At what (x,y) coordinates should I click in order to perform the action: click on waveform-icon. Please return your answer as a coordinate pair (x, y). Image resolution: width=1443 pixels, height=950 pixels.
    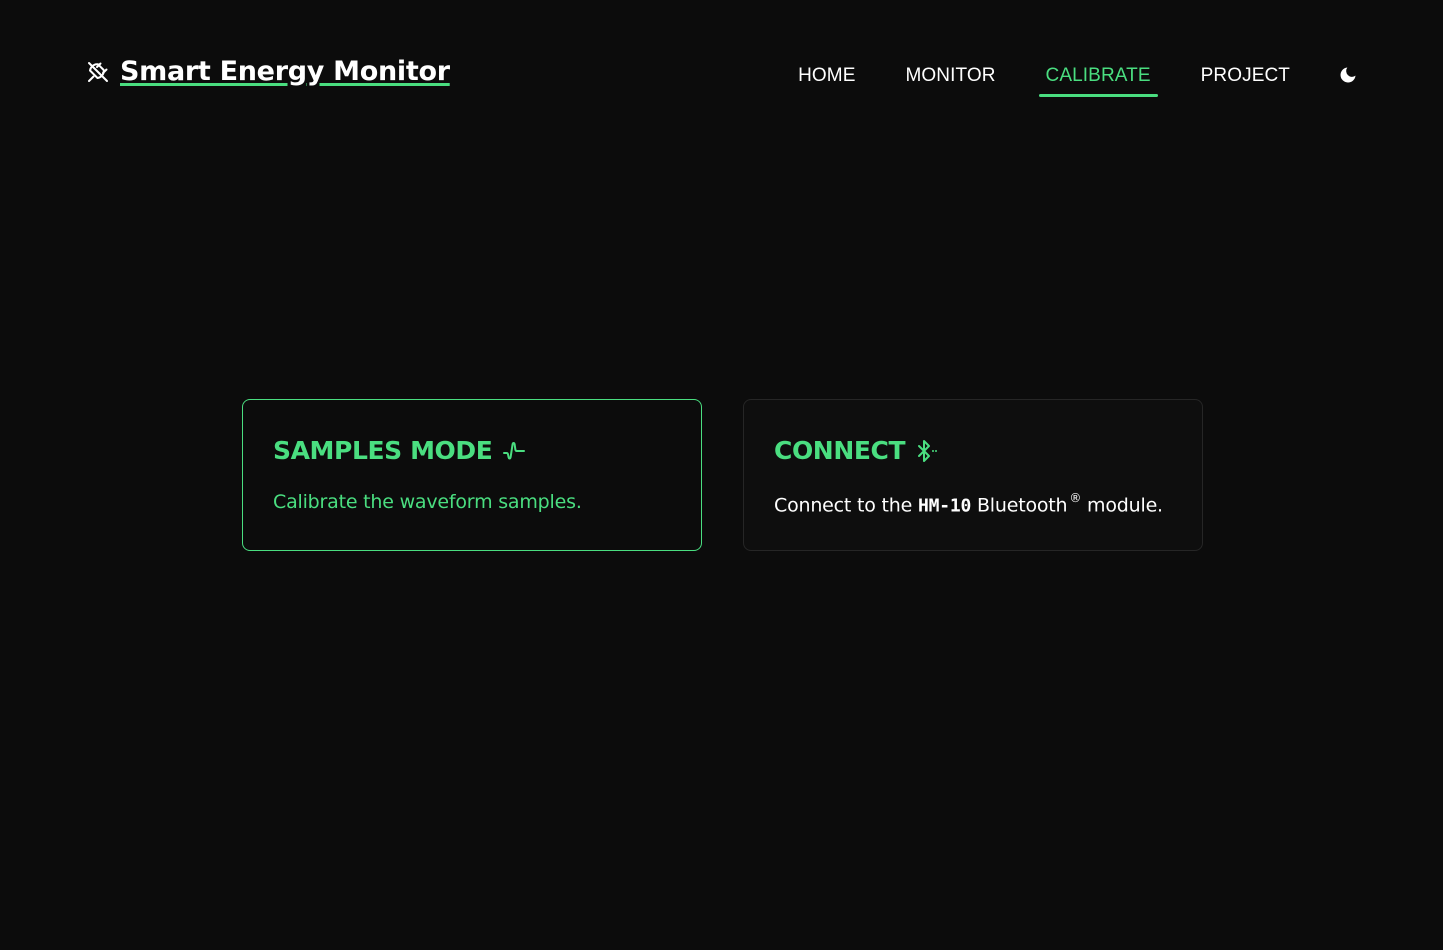
    Looking at the image, I should click on (514, 450).